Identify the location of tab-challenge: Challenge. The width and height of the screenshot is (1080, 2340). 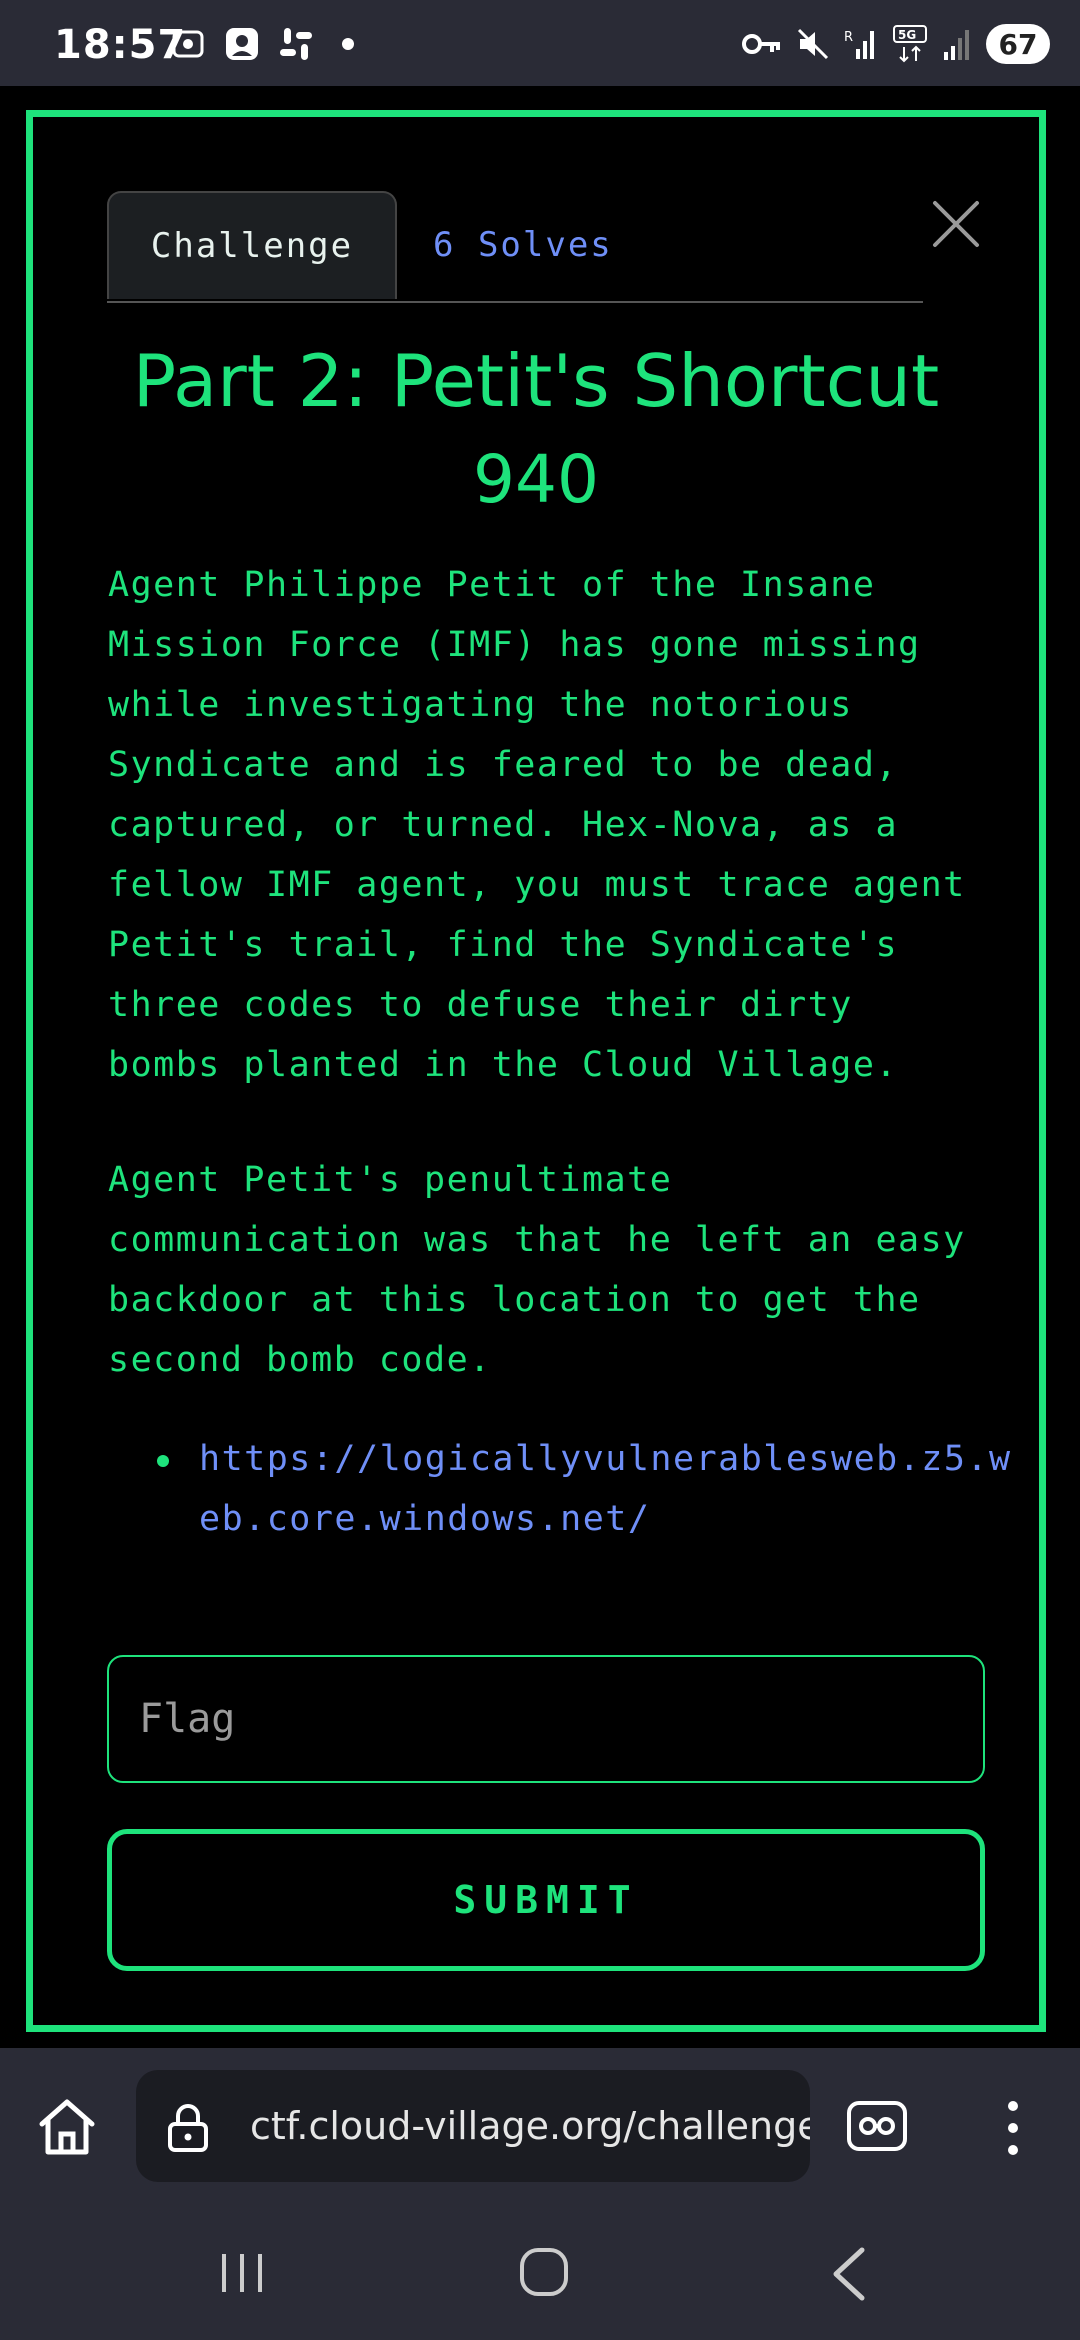
(252, 245).